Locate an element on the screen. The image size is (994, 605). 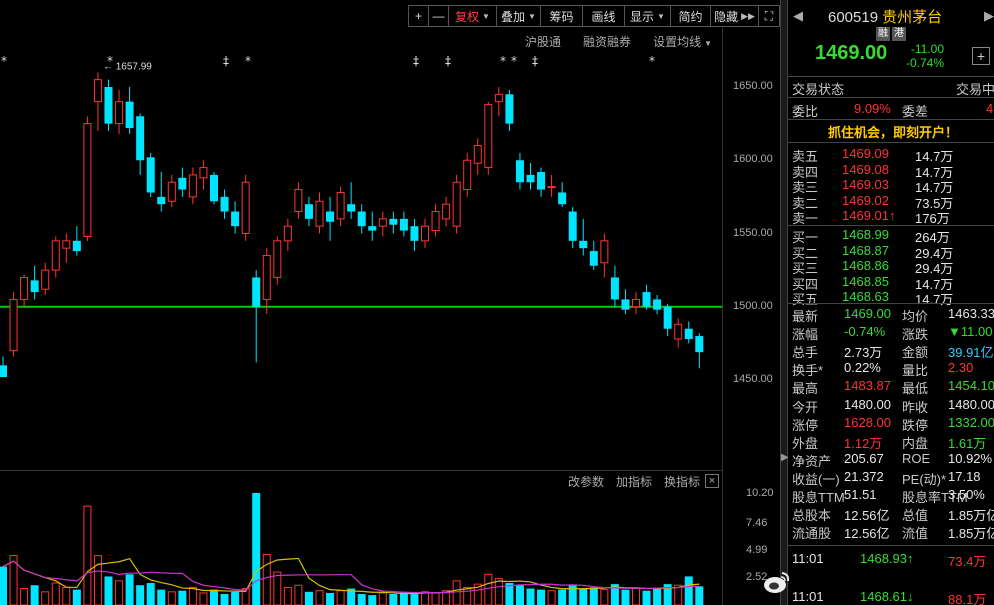
bid-row: 买五 1468.63 14.7万 is located at coordinates (891, 298).